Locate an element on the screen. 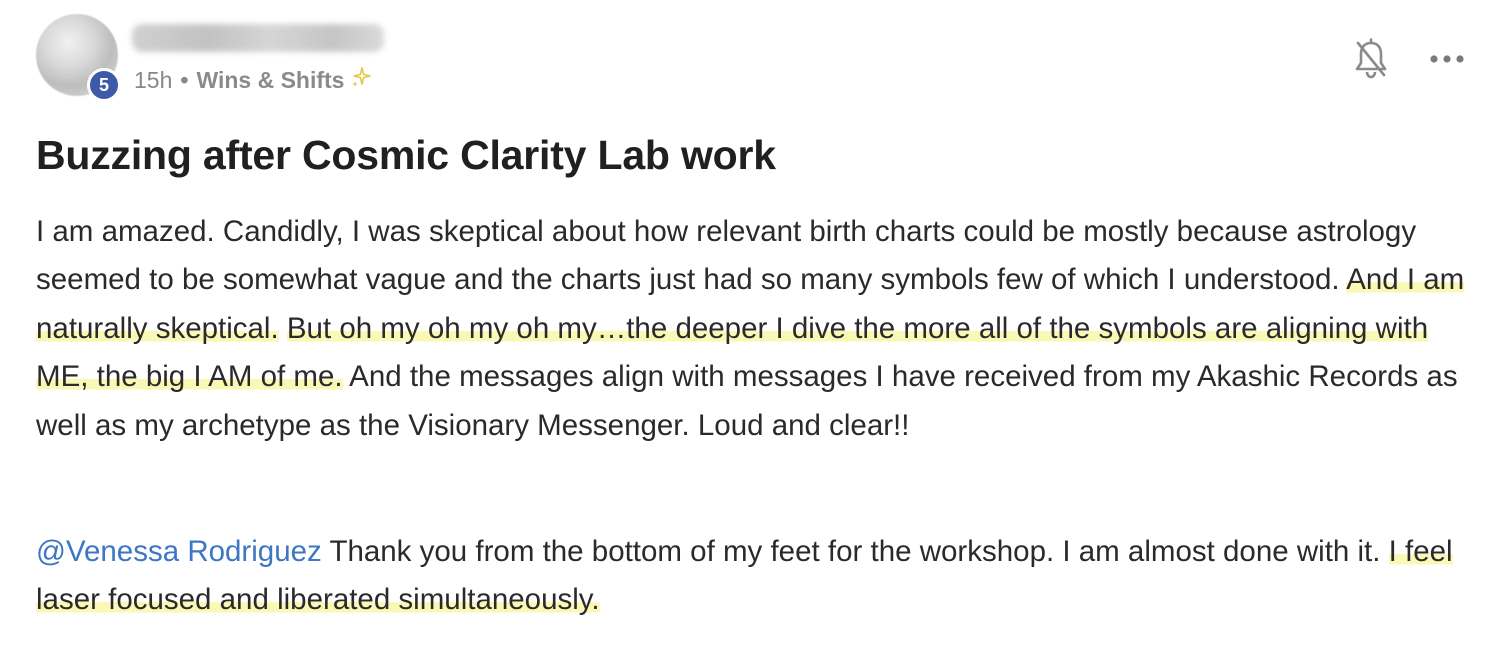 The width and height of the screenshot is (1504, 646). ellipsis-icon is located at coordinates (1447, 59).